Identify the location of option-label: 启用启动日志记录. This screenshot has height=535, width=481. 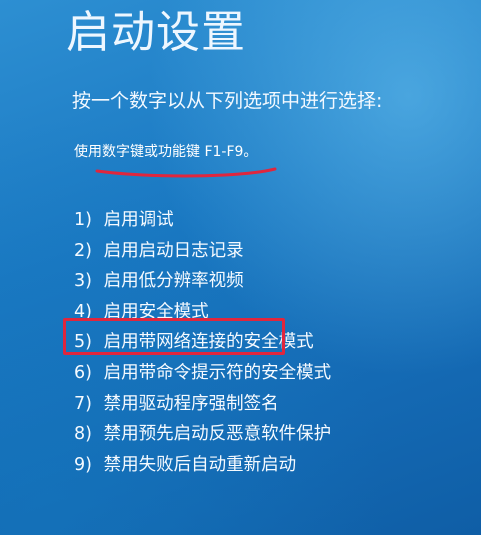
(173, 250).